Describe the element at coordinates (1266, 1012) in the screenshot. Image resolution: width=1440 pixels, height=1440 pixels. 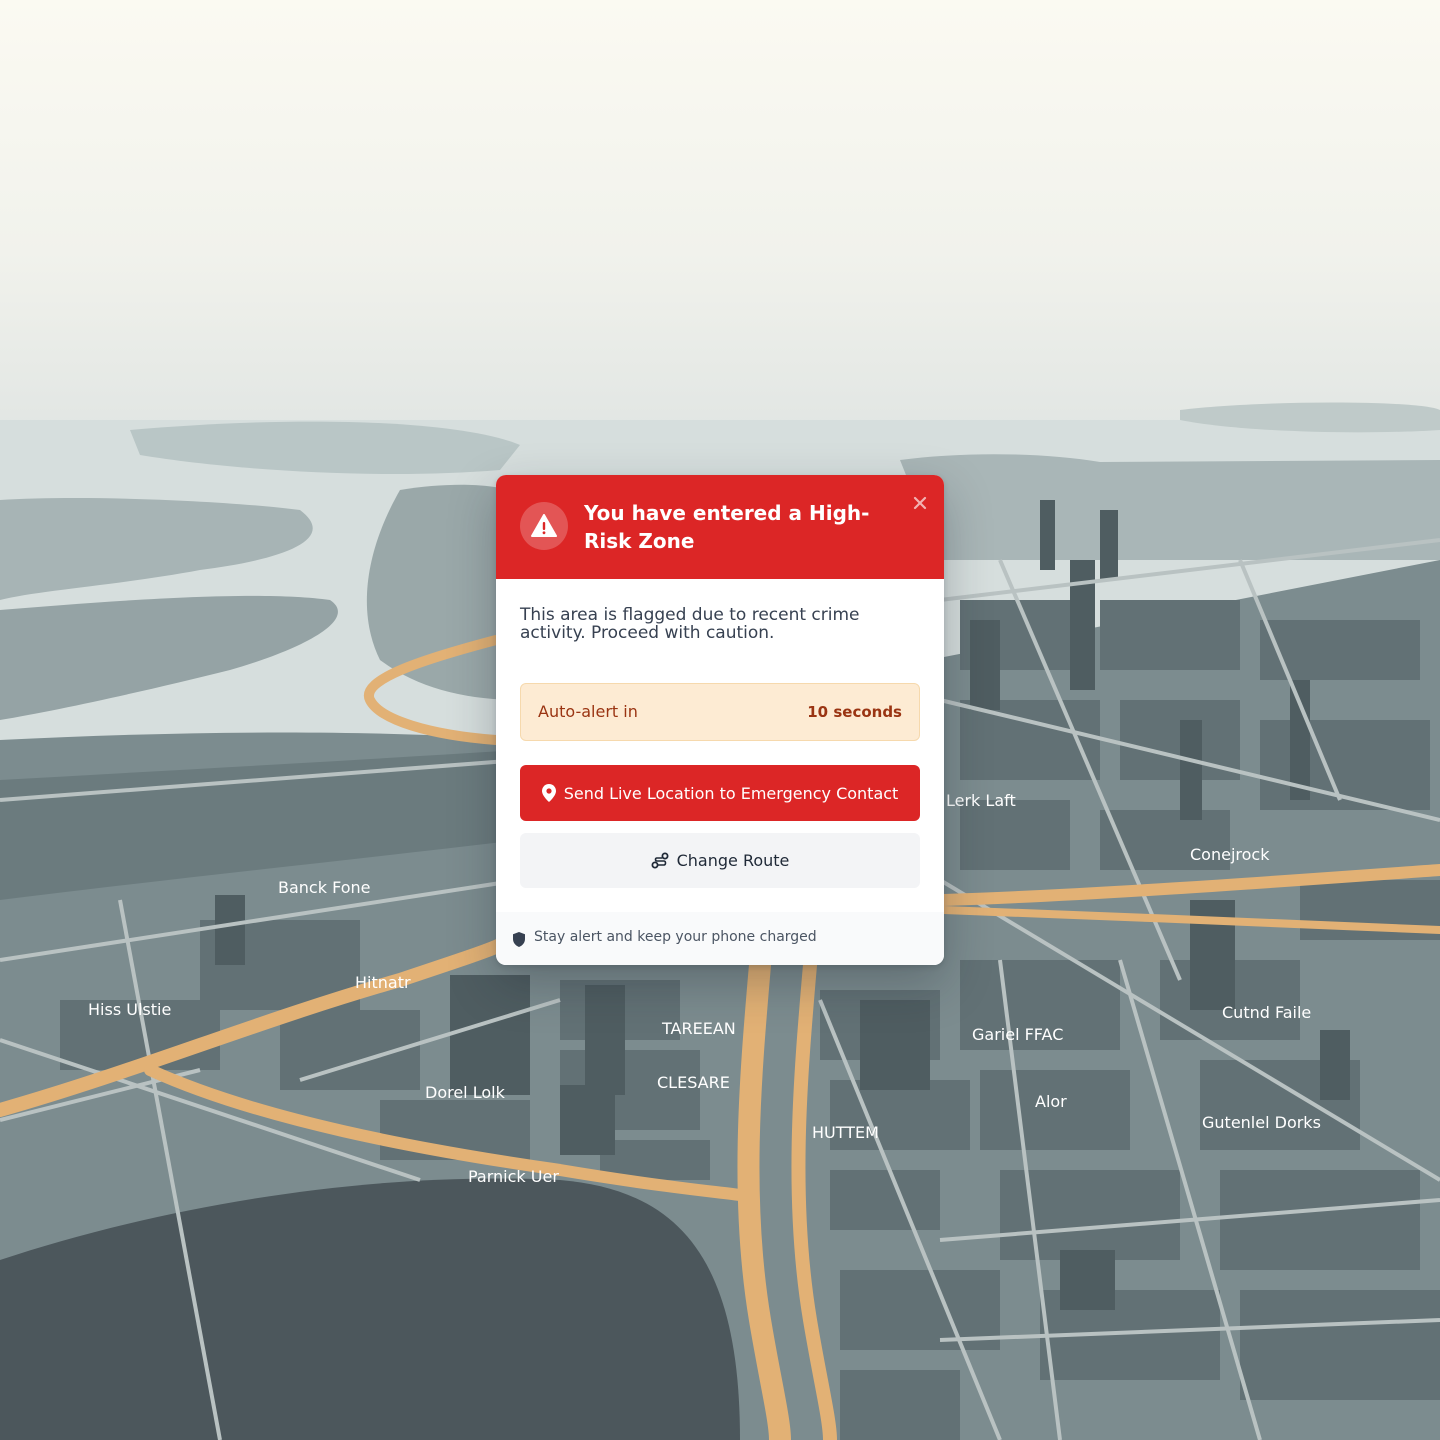
I see `map-label: Cutnd Faile` at that location.